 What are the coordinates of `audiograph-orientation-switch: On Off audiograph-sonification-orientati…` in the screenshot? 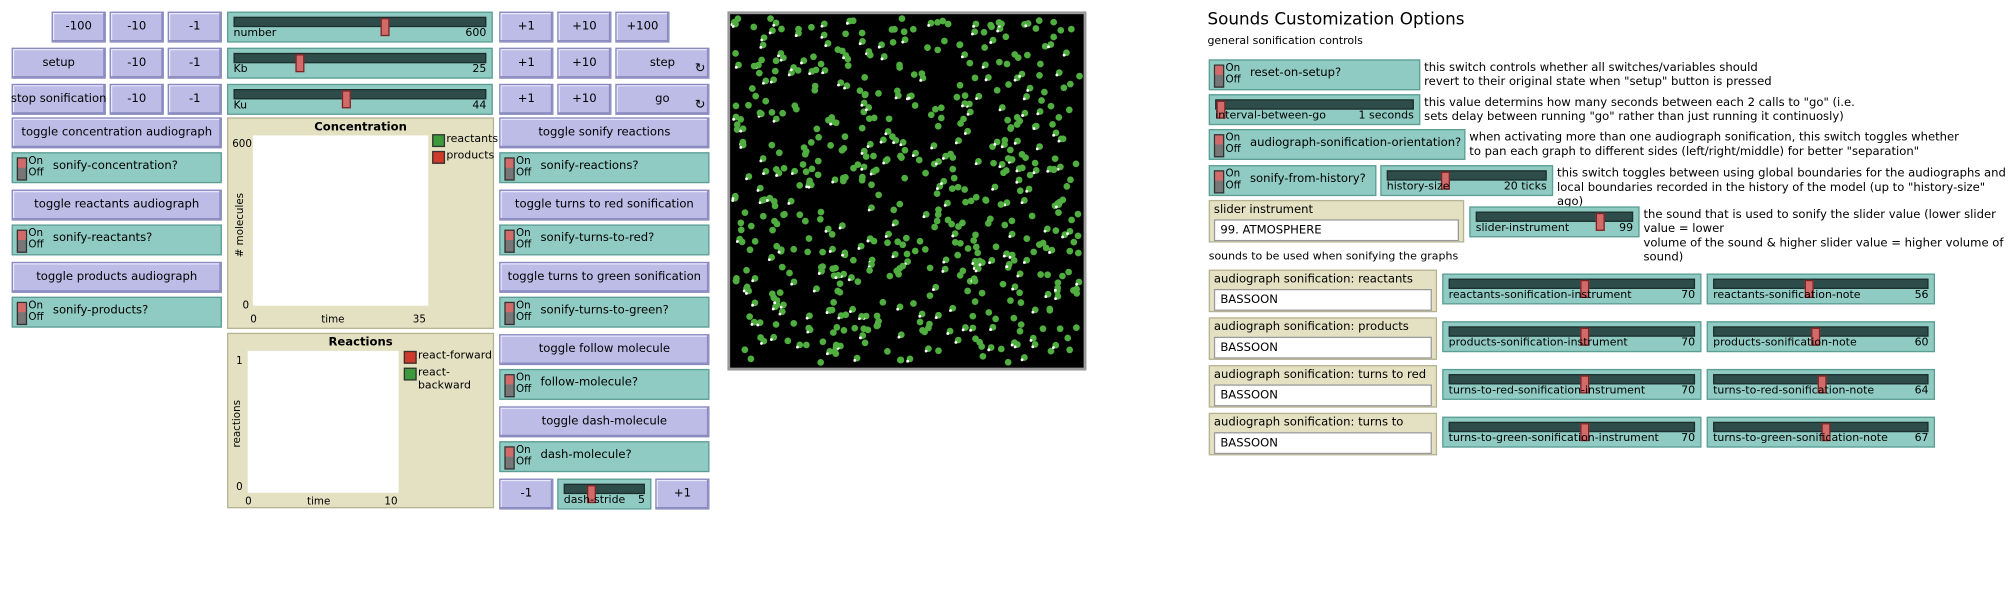 It's located at (1337, 144).